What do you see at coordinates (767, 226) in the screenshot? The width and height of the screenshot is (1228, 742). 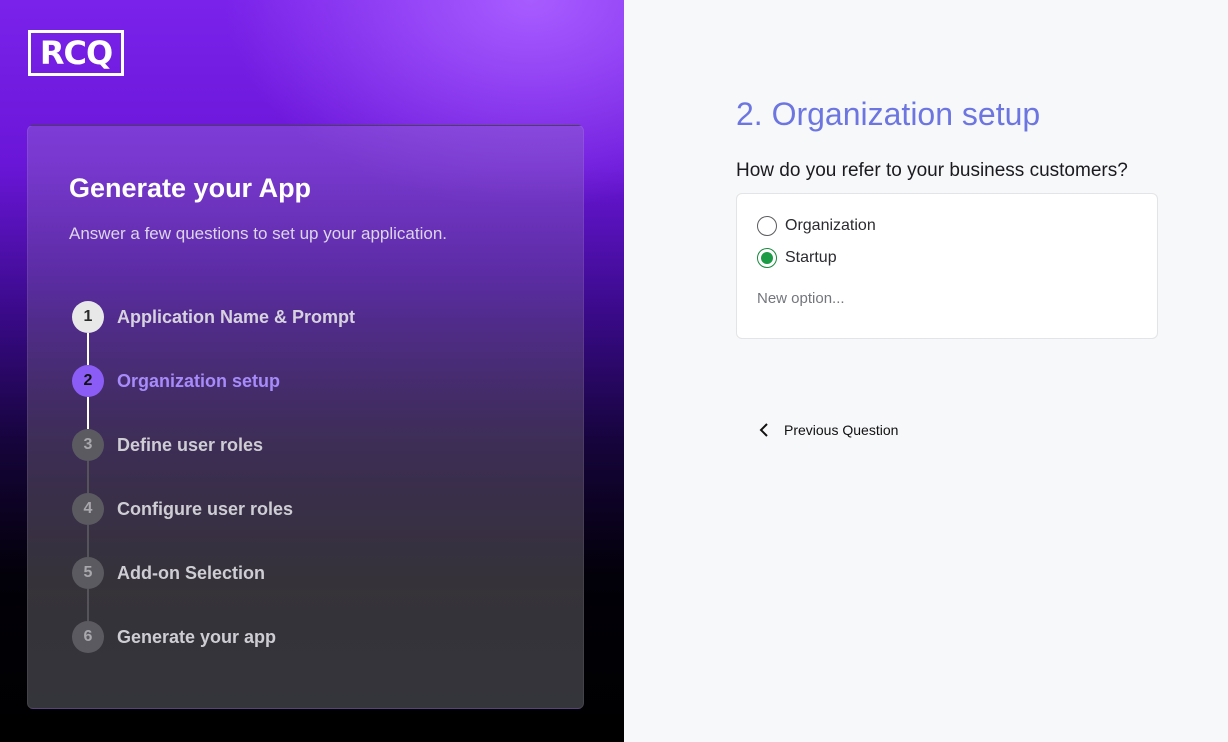 I see `radio-button` at bounding box center [767, 226].